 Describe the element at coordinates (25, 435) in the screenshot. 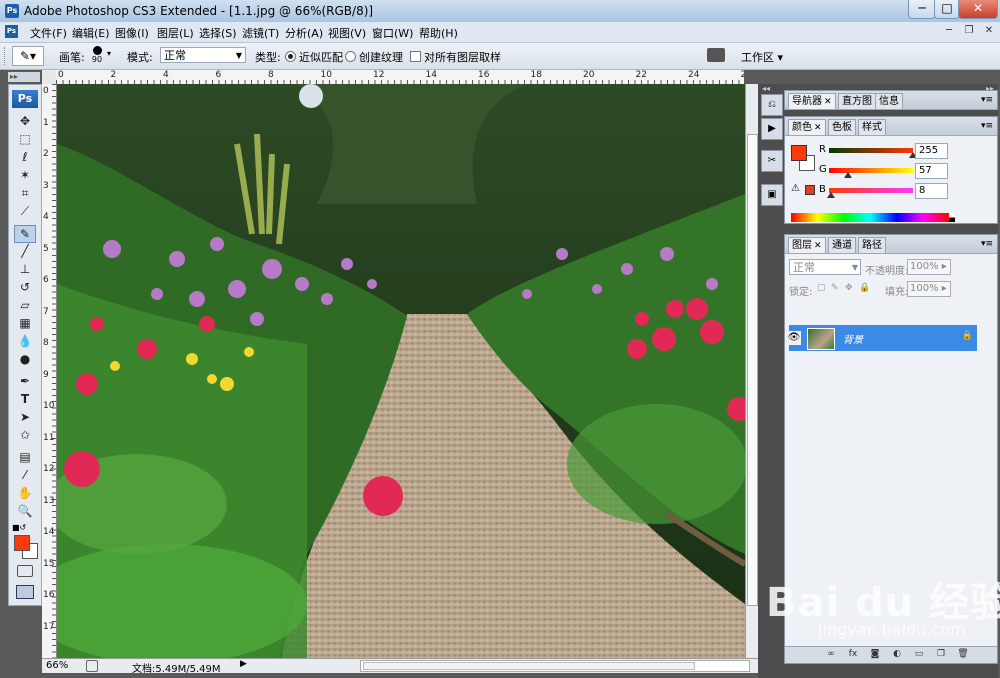

I see `shape-tool-icon: ✩` at that location.